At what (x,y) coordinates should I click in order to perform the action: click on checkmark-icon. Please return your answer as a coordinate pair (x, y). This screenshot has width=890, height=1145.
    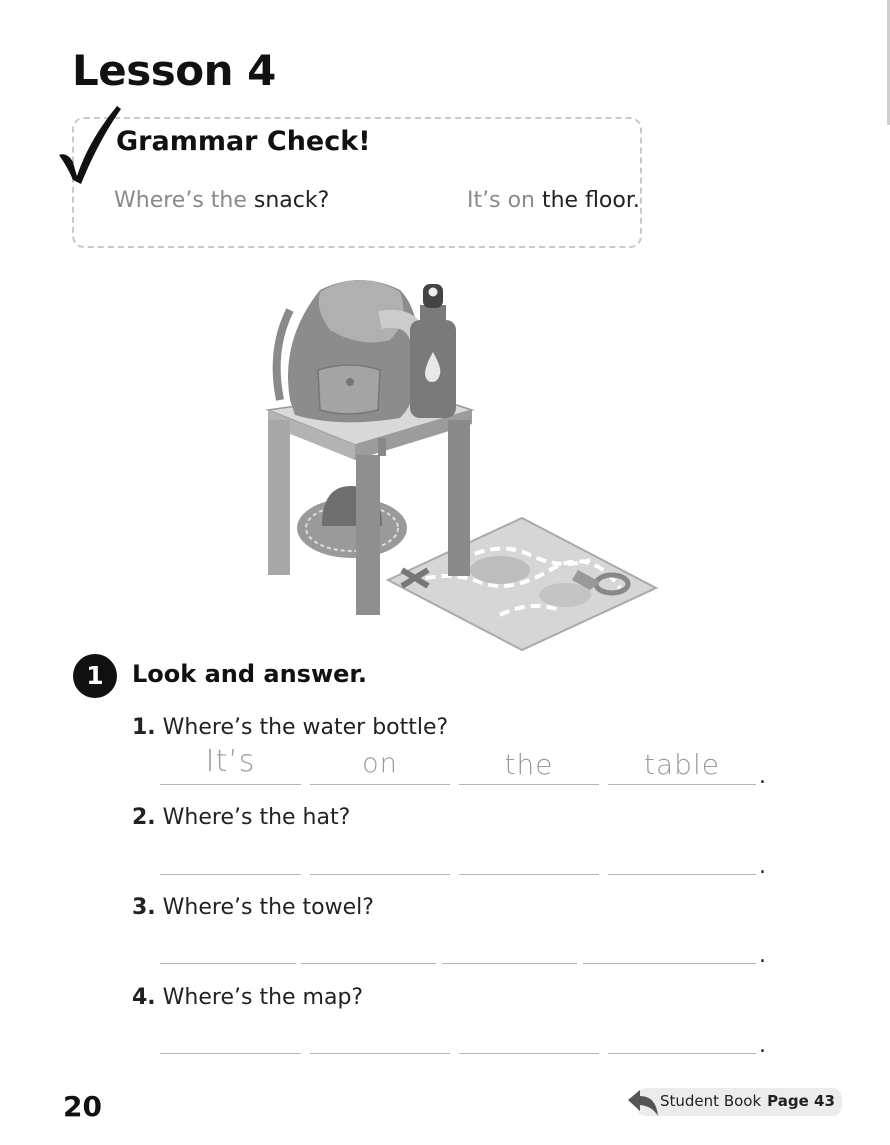
    Looking at the image, I should click on (90, 145).